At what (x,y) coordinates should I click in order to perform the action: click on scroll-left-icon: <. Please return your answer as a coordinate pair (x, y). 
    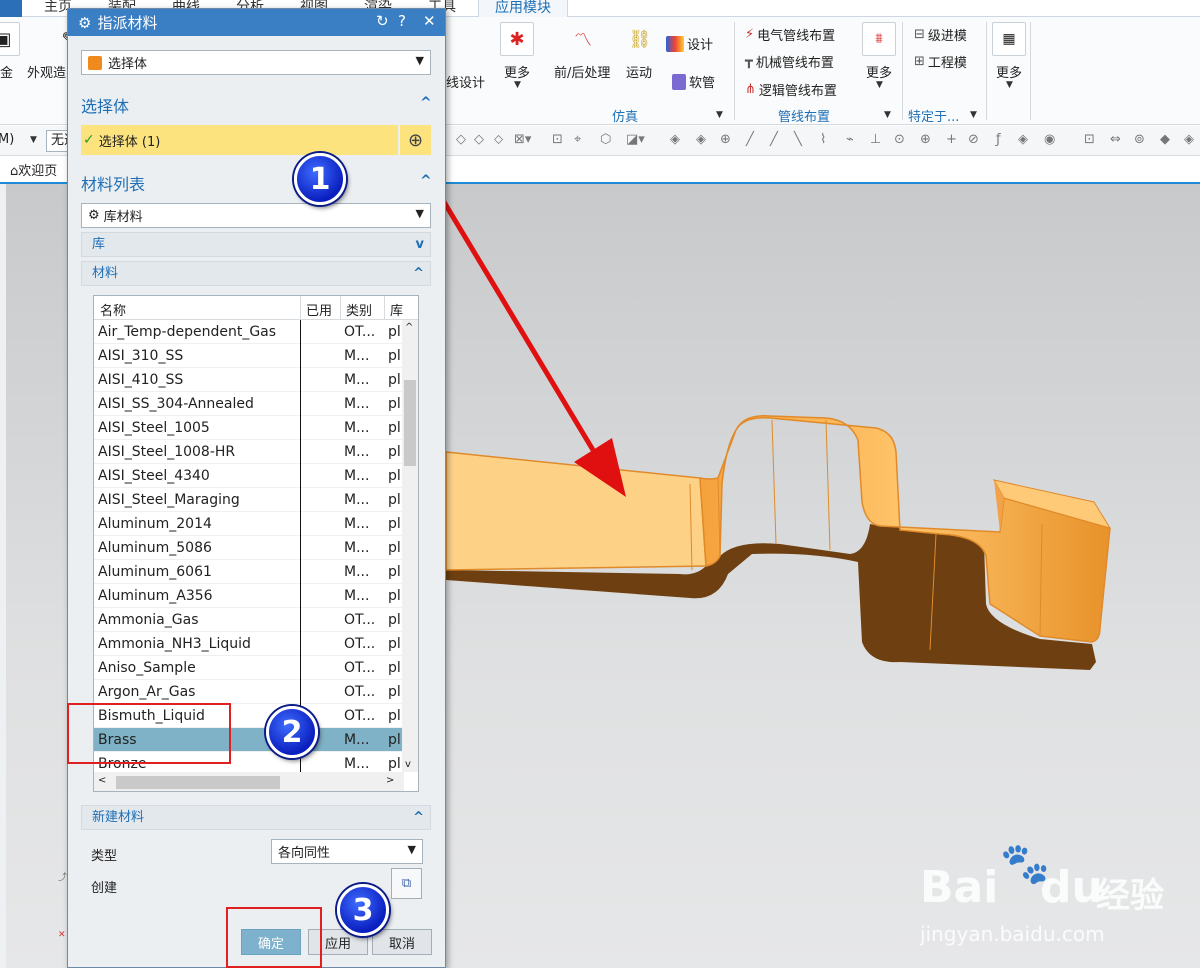
    Looking at the image, I should click on (102, 780).